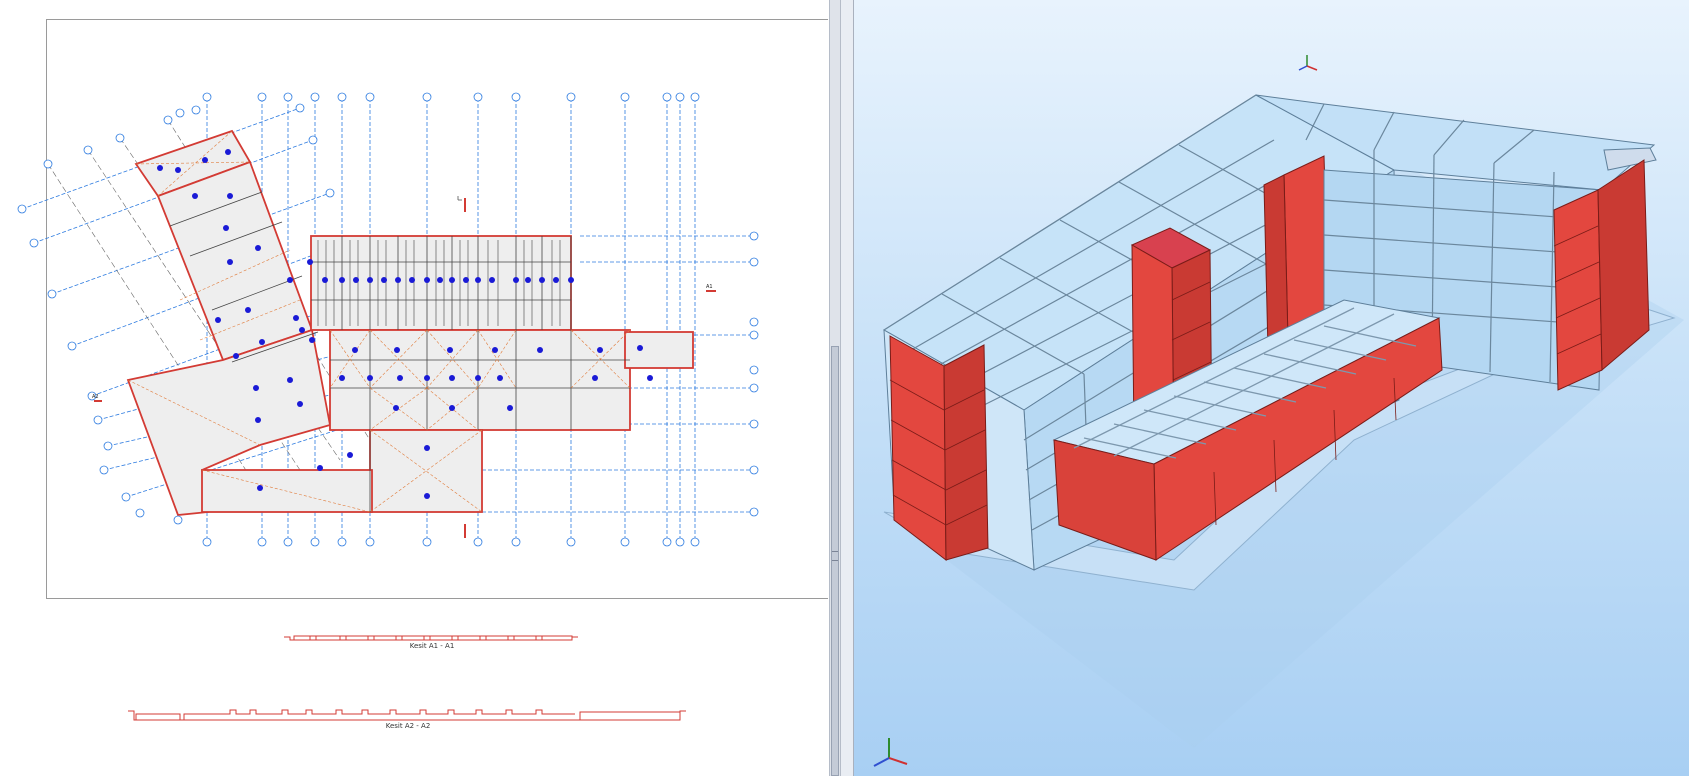  Describe the element at coordinates (939, 448) in the screenshot. I see `model-west-end-walls` at that location.